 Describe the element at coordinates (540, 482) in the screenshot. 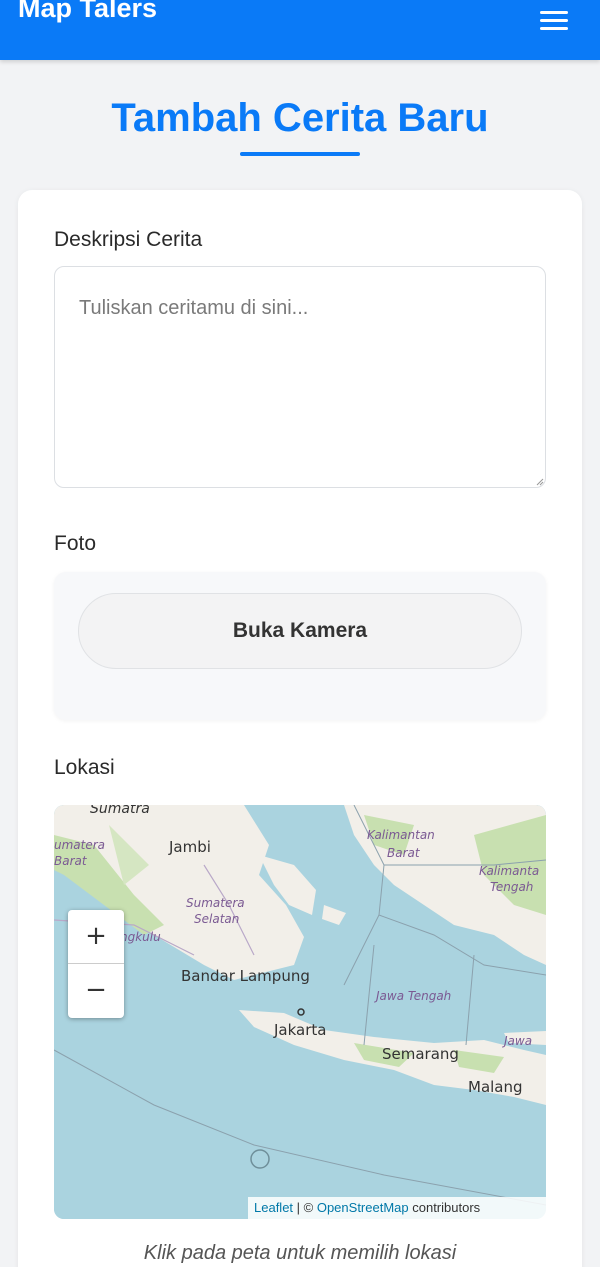

I see `resize-grip-icon` at that location.